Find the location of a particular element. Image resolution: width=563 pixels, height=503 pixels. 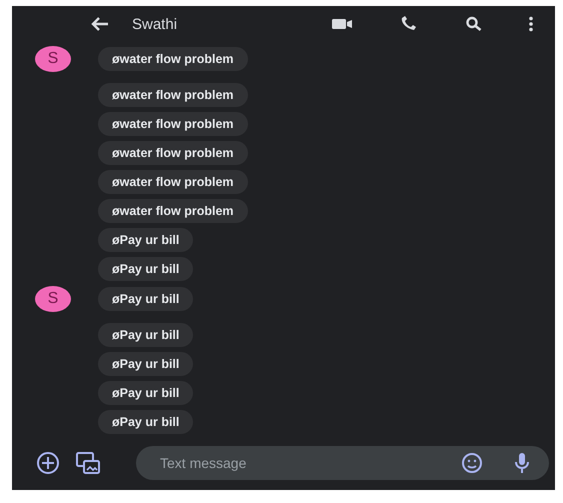

microphone-icon is located at coordinates (522, 463).